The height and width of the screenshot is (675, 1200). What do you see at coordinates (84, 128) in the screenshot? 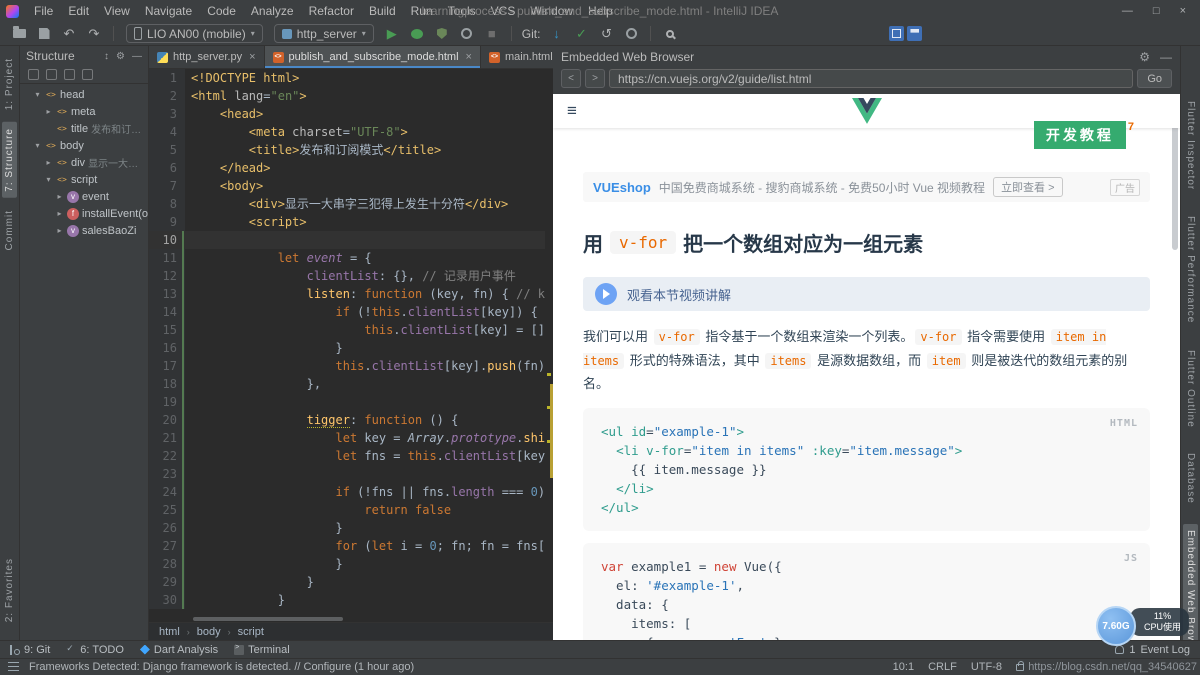
I see `structure-node-title: <> title发布和订阅模式` at bounding box center [84, 128].